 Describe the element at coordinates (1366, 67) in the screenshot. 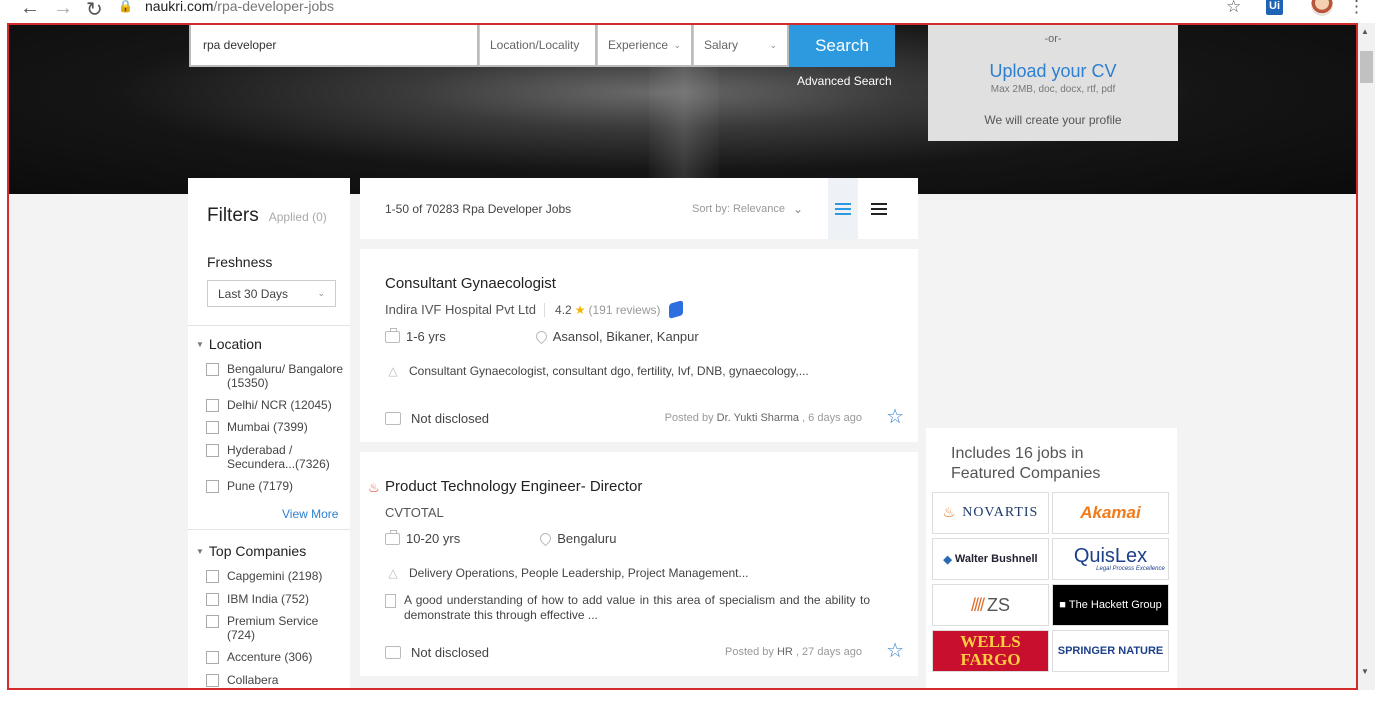

I see `scrollbar-thumb` at that location.